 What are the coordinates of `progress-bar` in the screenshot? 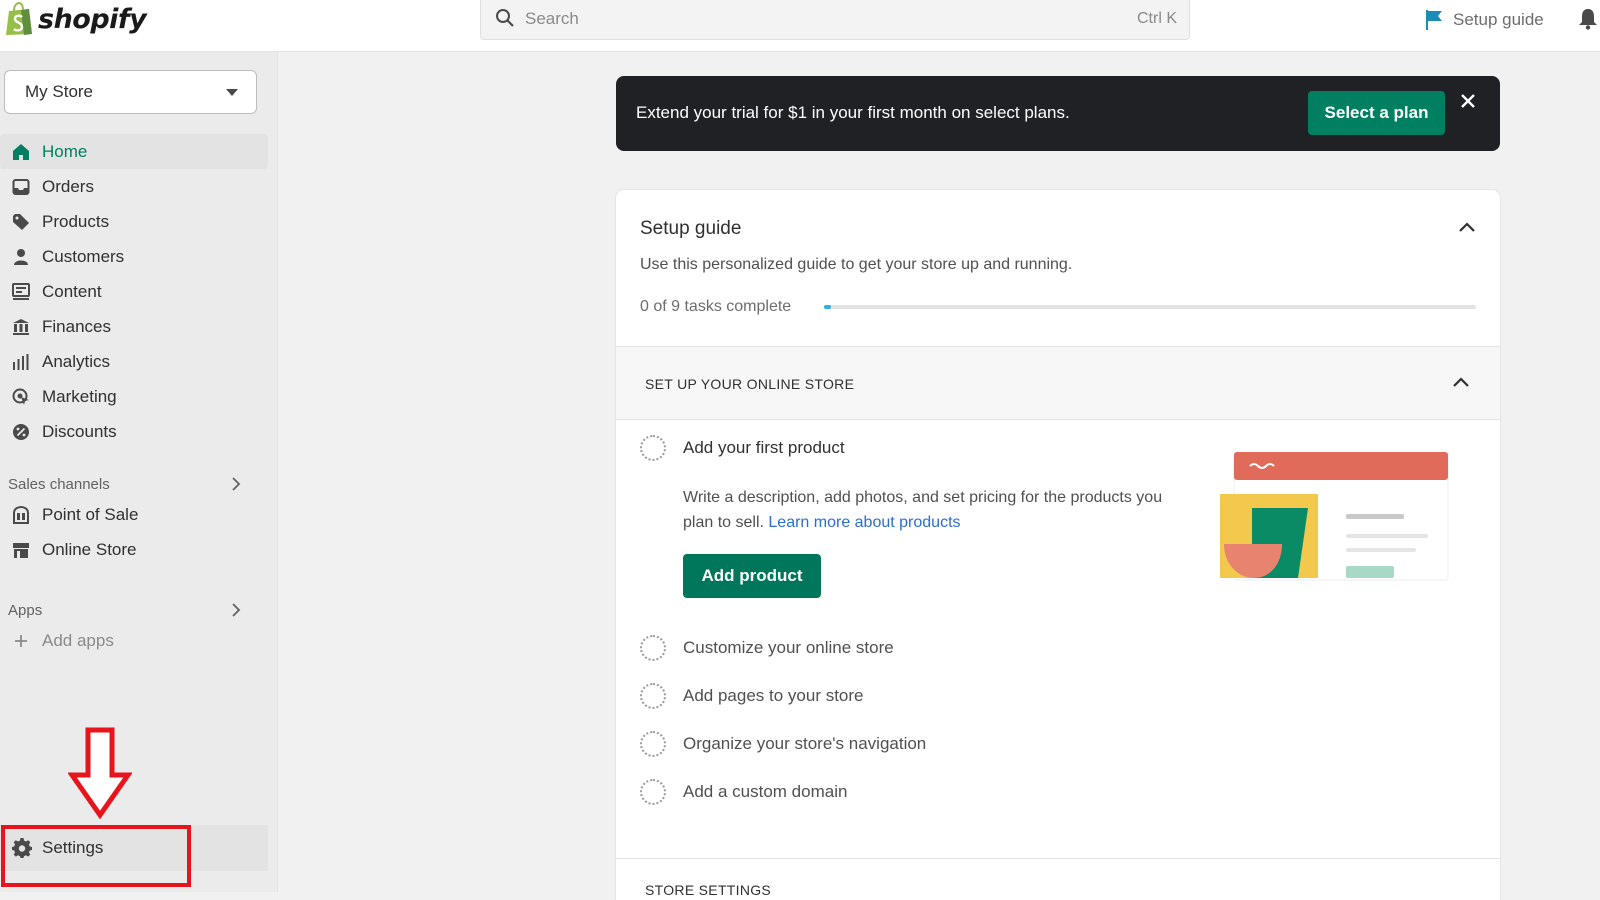 It's located at (1150, 307).